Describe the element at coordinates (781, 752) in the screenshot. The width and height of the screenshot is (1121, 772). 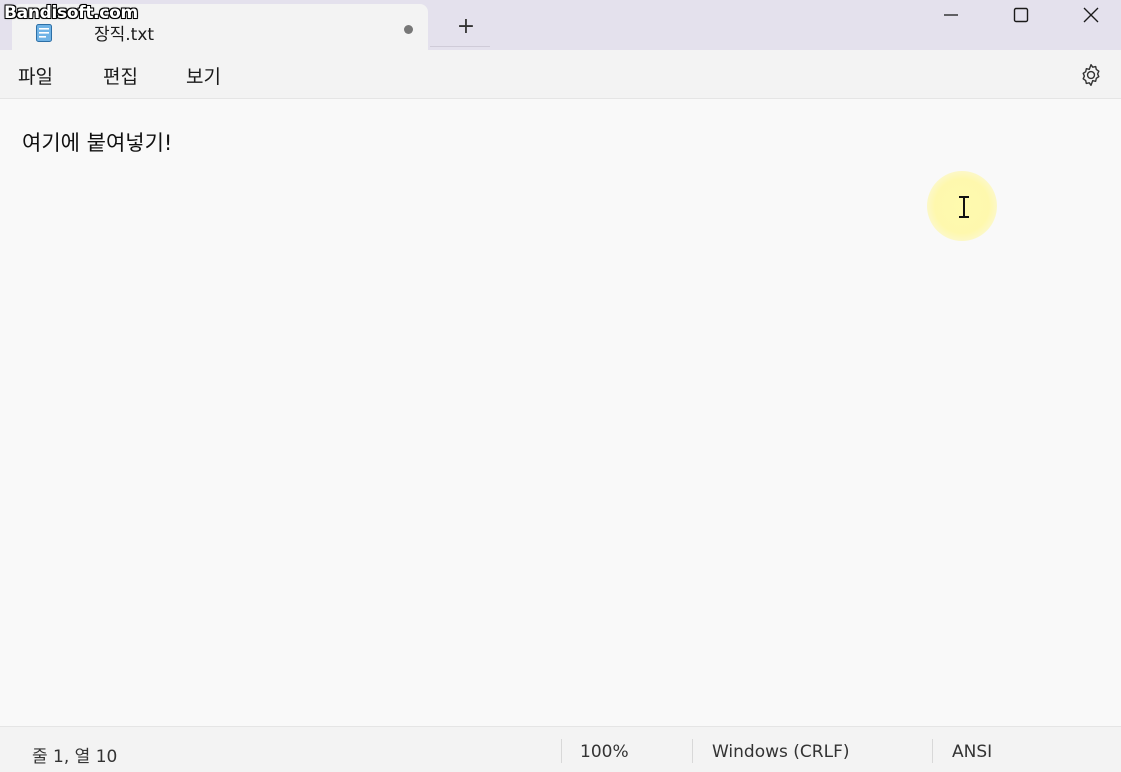
I see `line-ending: Windows (CRLF)` at that location.